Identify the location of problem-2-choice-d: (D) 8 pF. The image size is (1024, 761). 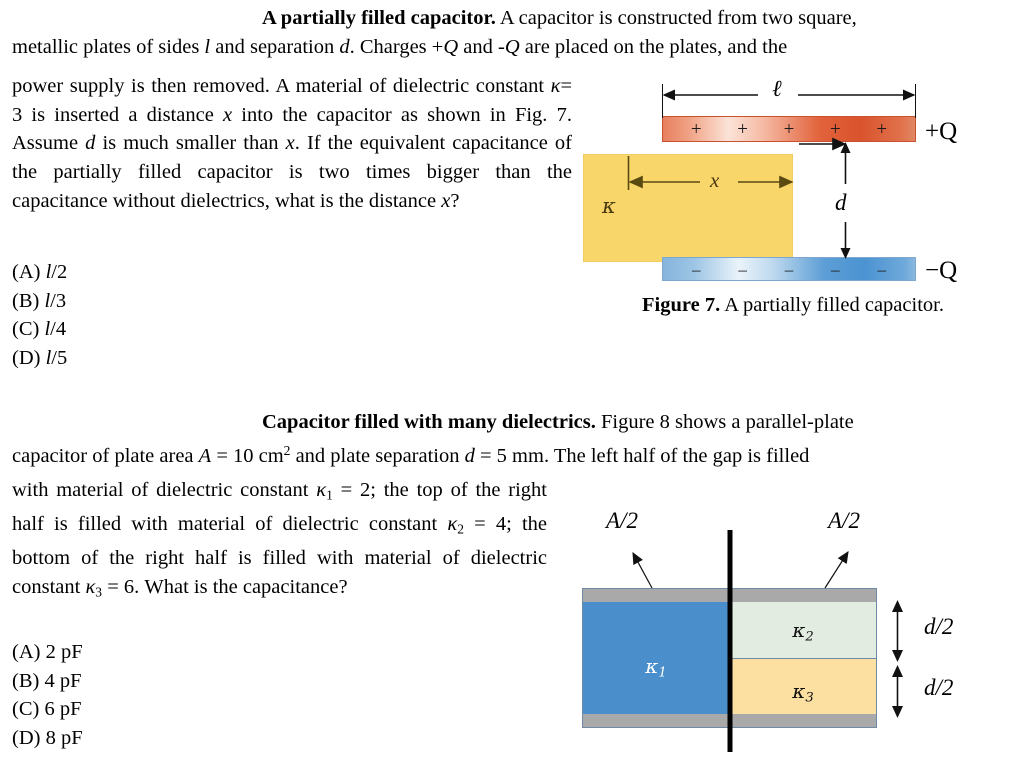
(47, 738).